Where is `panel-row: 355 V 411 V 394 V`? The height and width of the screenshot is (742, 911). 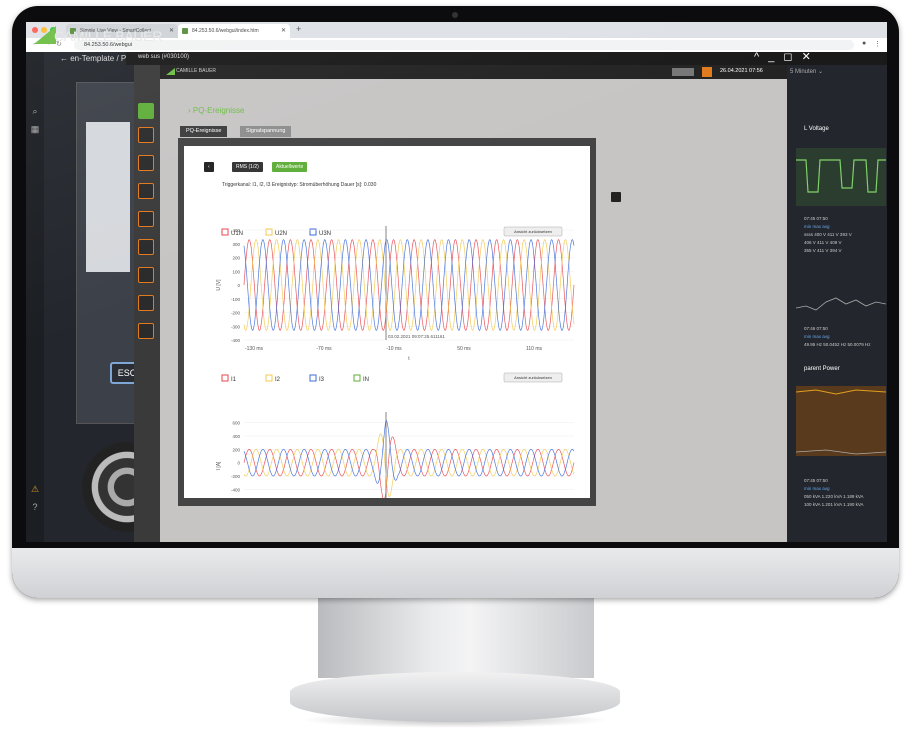 panel-row: 355 V 411 V 394 V is located at coordinates (823, 250).